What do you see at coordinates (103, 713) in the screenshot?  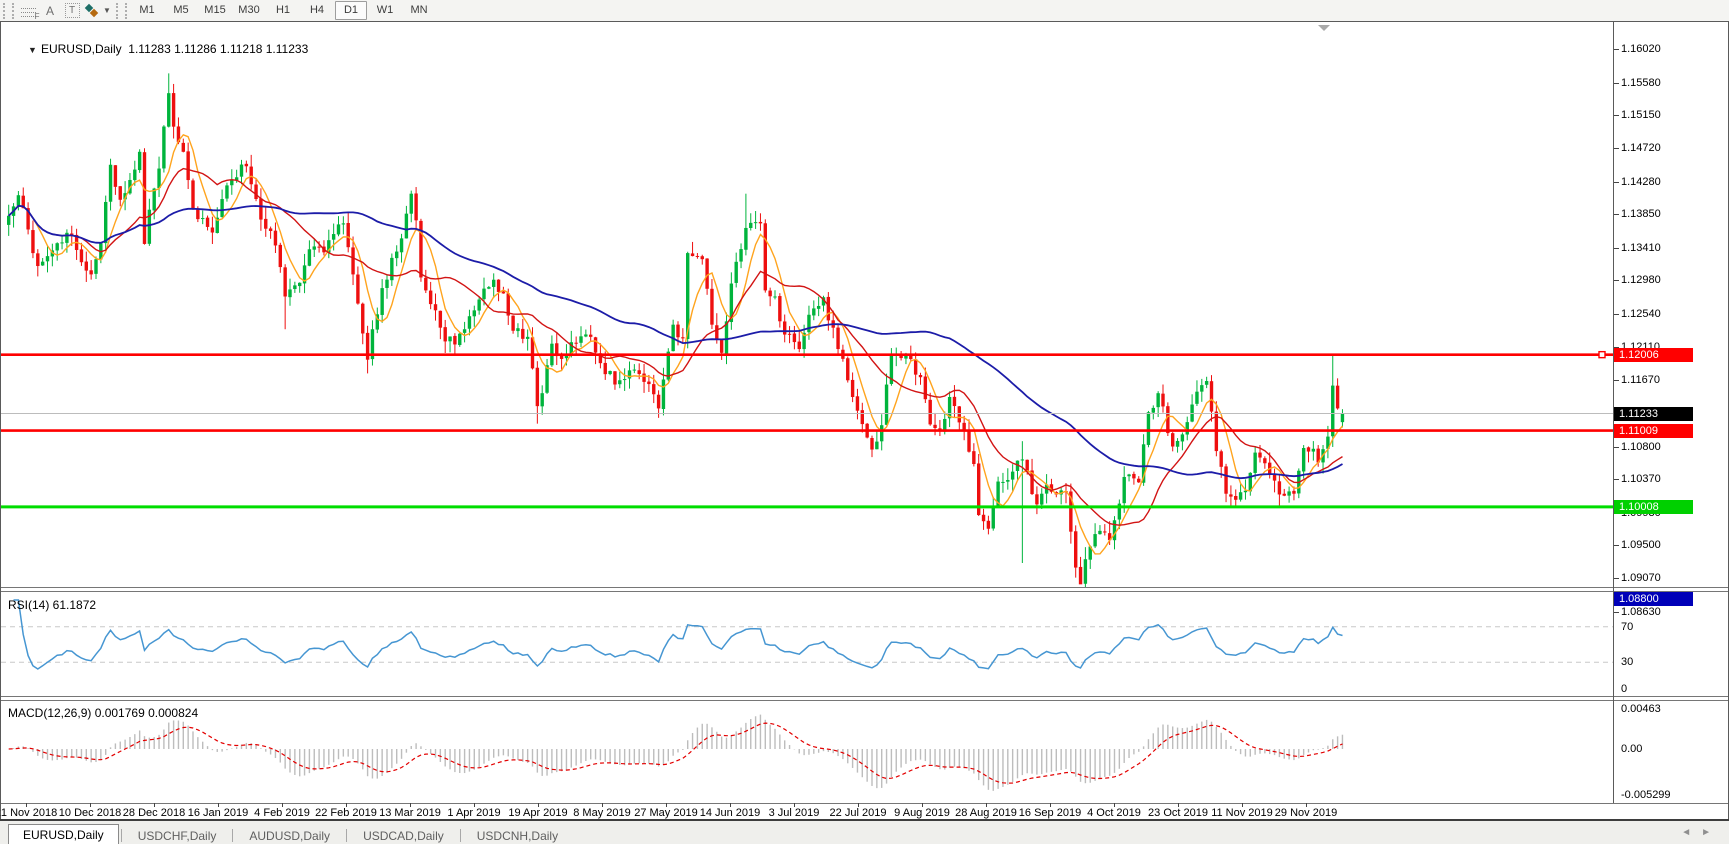 I see `macd-label: MACD(12,26,9) 0.001769 0.000824` at bounding box center [103, 713].